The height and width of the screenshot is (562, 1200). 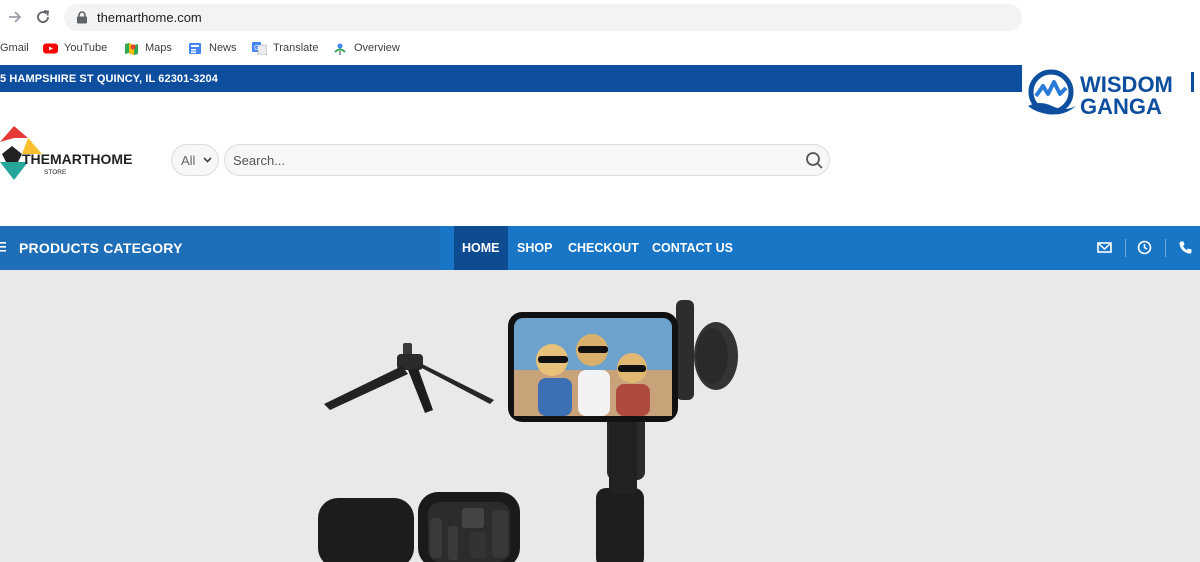 What do you see at coordinates (481, 248) in the screenshot?
I see `nav-home: HOME` at bounding box center [481, 248].